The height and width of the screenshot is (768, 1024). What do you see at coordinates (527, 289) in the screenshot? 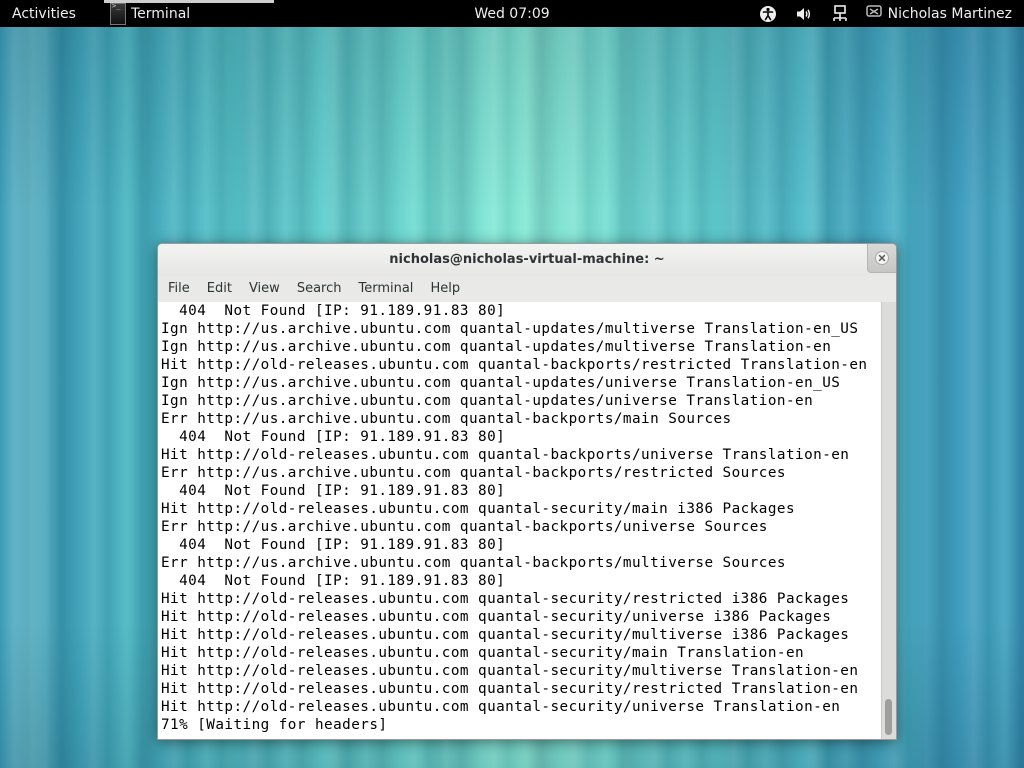
I see `menubar: File Edit View Search Terminal Help` at bounding box center [527, 289].